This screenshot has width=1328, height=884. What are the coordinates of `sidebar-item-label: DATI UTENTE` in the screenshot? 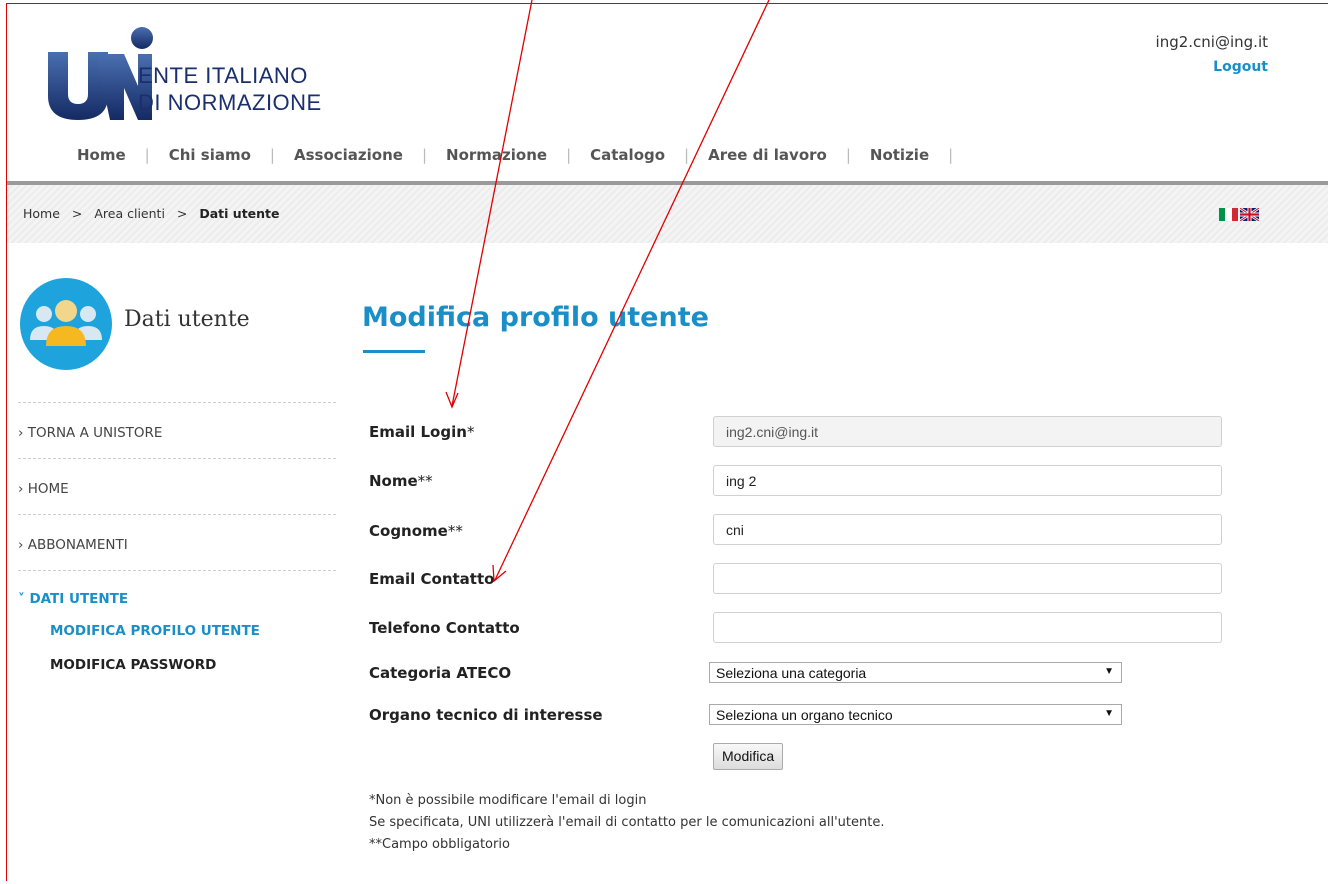 It's located at (79, 599).